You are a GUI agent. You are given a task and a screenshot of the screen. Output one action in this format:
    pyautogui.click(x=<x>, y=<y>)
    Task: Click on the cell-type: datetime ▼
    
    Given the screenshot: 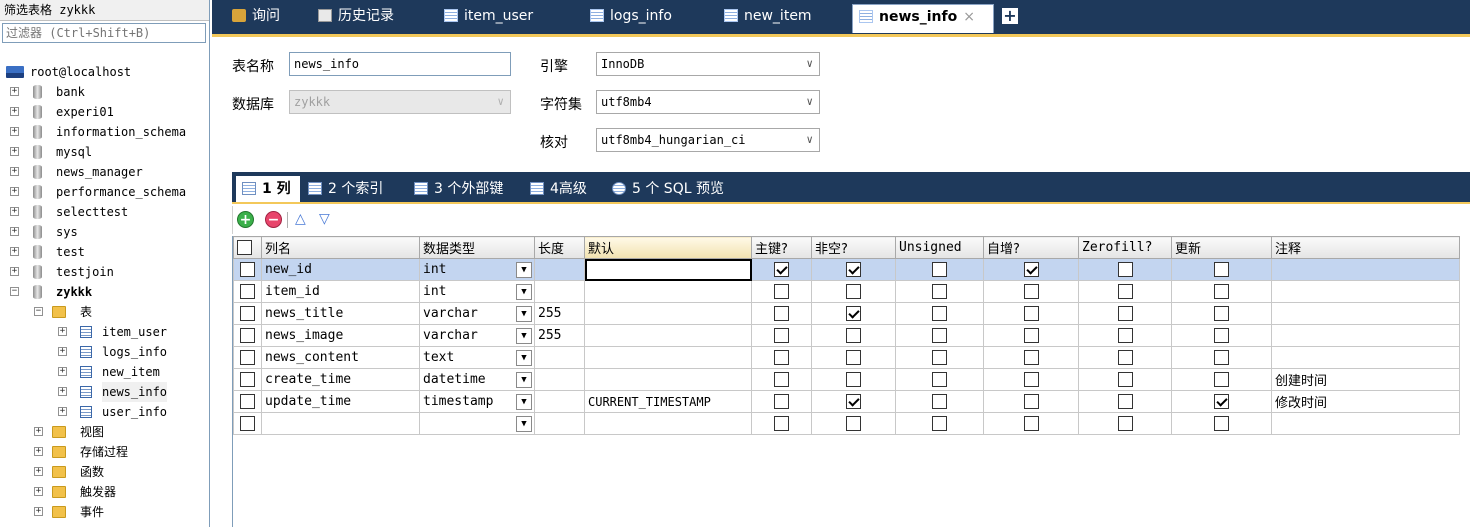 What is the action you would take?
    pyautogui.click(x=477, y=379)
    